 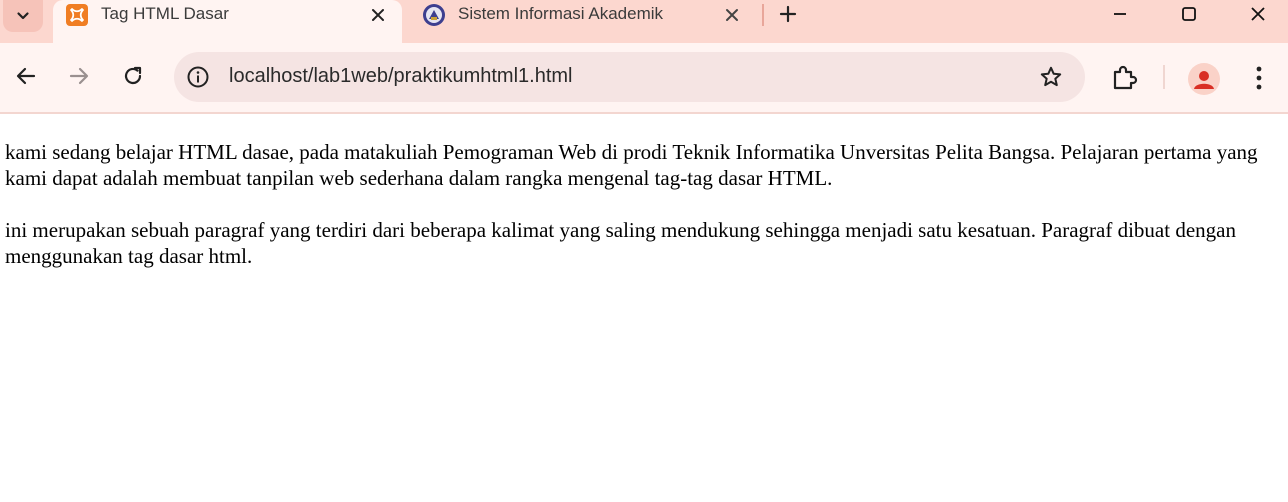 I want to click on tab-tag-html-dasar: Tag HTML Dasar, so click(x=227, y=21).